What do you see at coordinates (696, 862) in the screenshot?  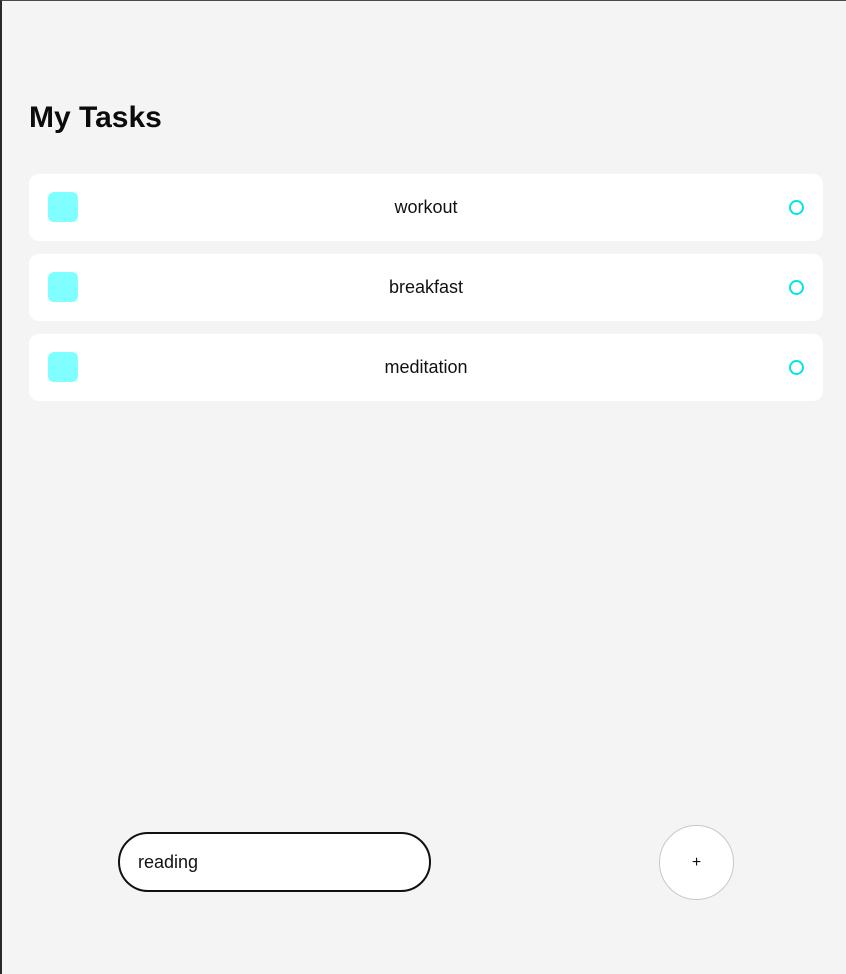 I see `add-task-button: +` at bounding box center [696, 862].